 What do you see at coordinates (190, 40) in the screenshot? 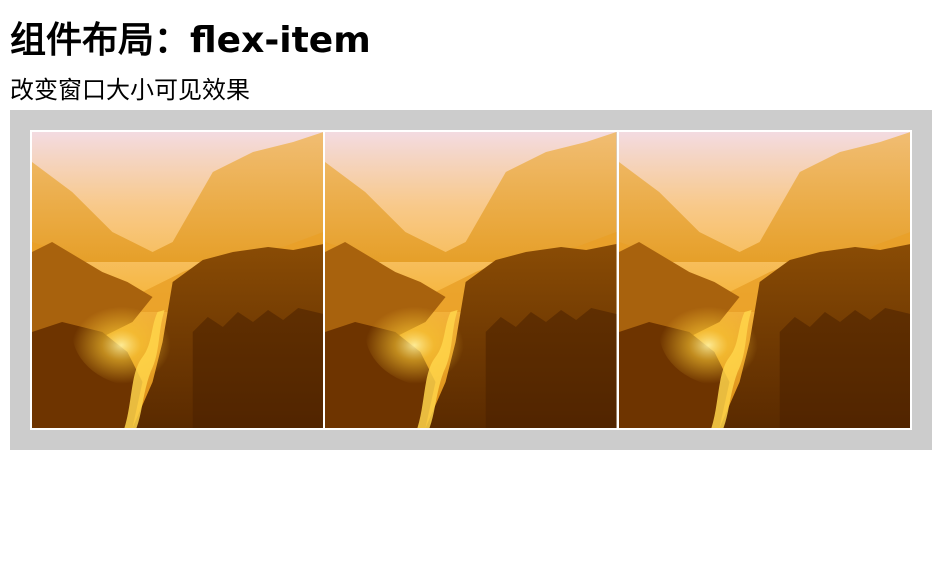
I see `page-title: 组件布局：flex-item` at bounding box center [190, 40].